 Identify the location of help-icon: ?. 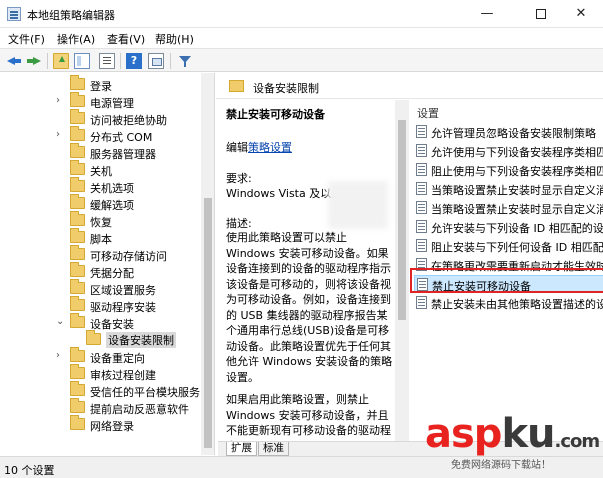
(134, 61).